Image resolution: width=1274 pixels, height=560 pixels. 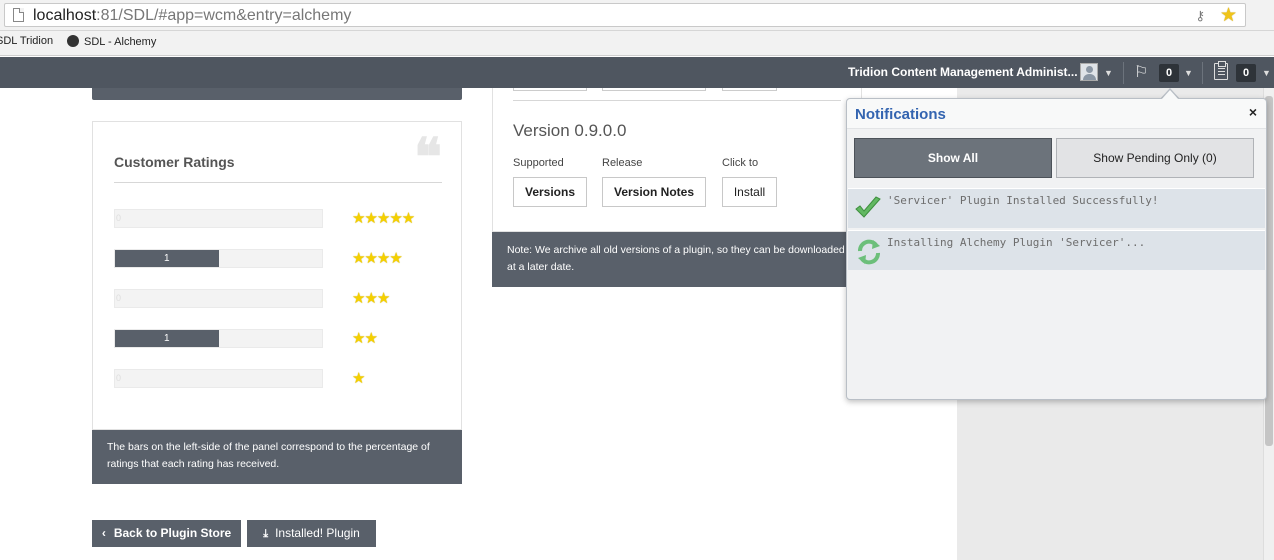 What do you see at coordinates (900, 114) in the screenshot?
I see `notifications-title: Notifications` at bounding box center [900, 114].